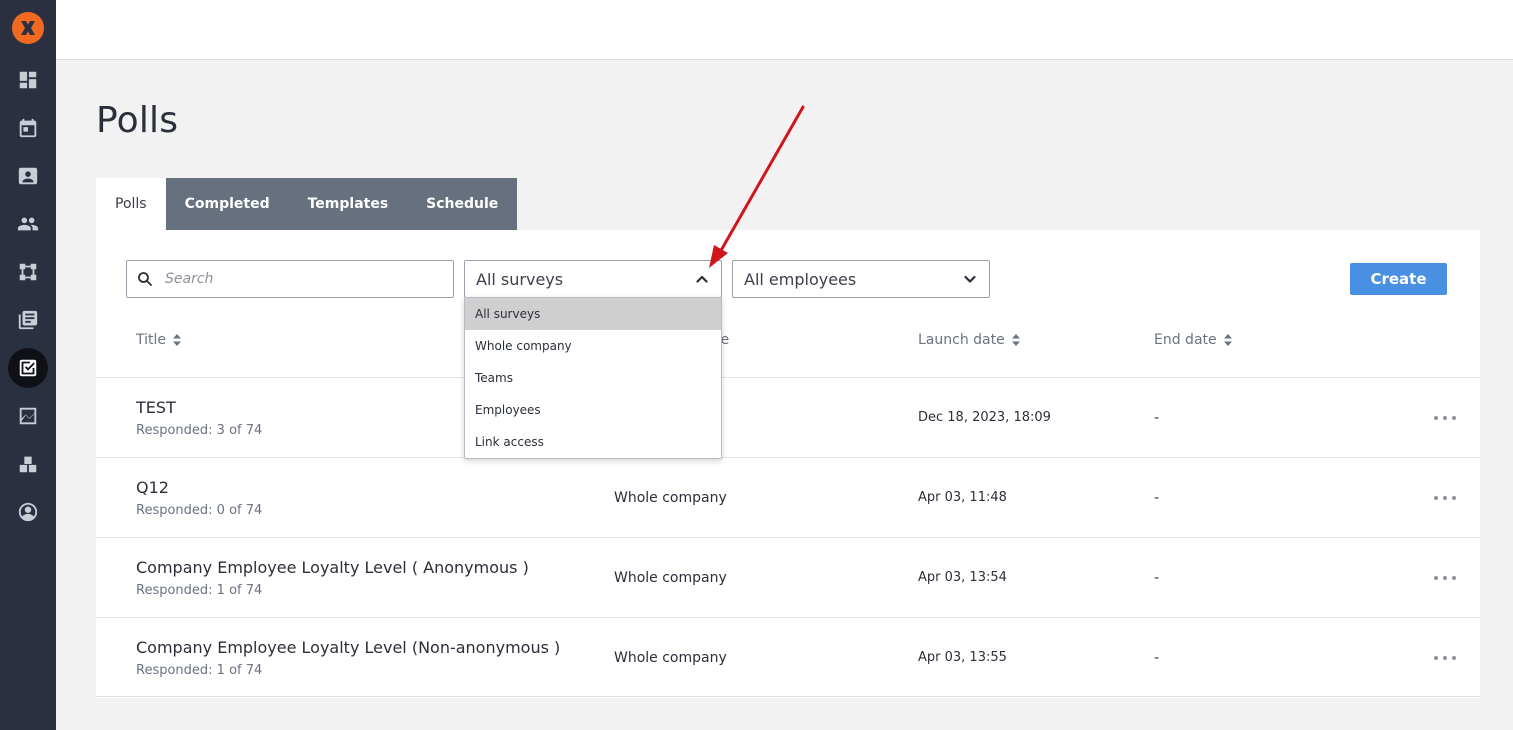 This screenshot has width=1513, height=730. What do you see at coordinates (348, 204) in the screenshot?
I see `tab-templates: Templates` at bounding box center [348, 204].